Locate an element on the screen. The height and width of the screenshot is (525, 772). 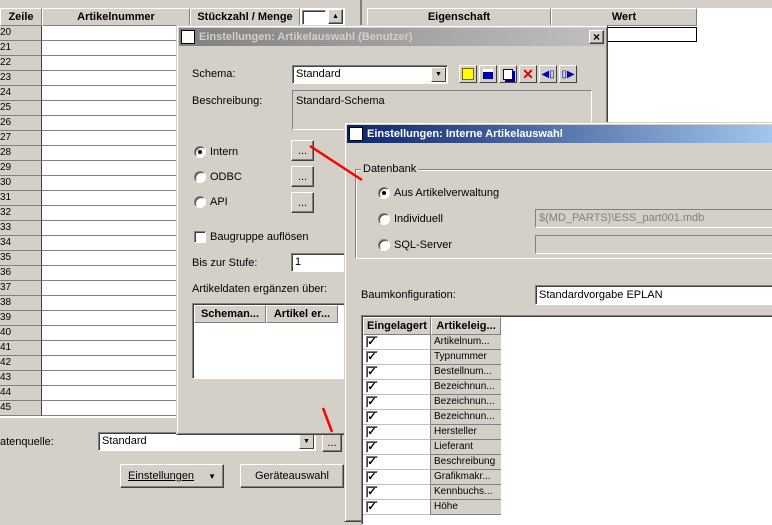
annotation-arrows is located at coordinates (336, 288).